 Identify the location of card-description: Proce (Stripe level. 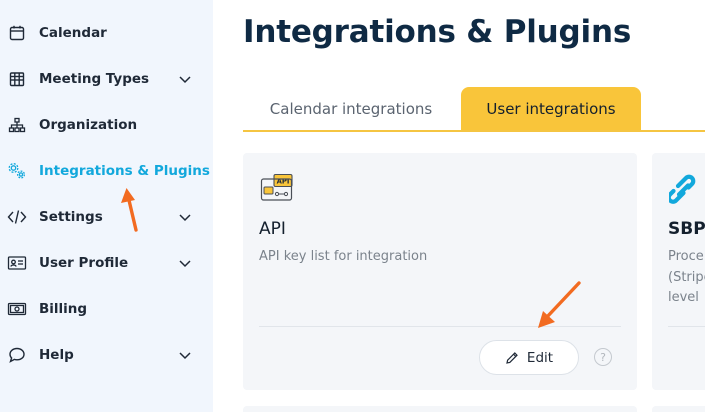
(686, 278).